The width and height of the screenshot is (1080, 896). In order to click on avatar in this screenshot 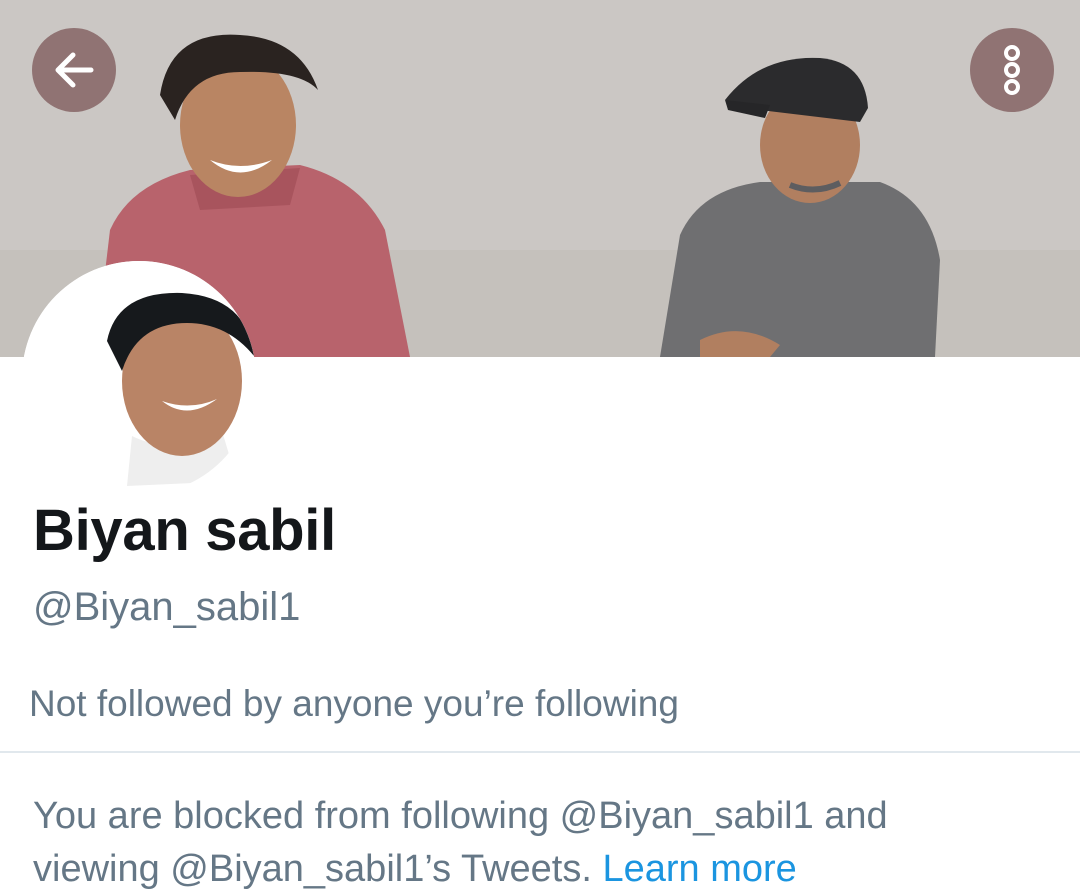, I will do `click(139, 378)`.